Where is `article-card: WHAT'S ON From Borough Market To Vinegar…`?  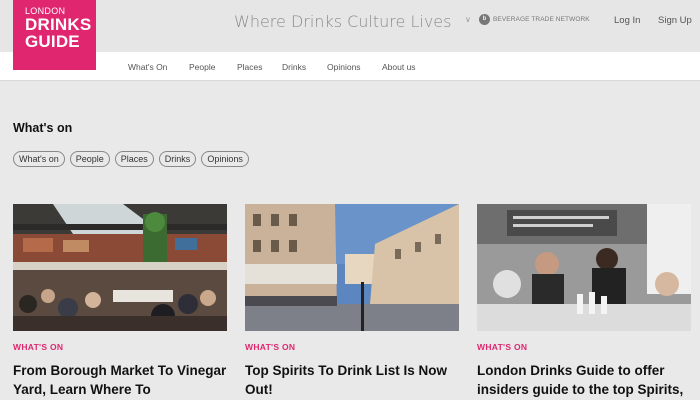
article-card: WHAT'S ON From Borough Market To Vinegar… is located at coordinates (120, 301).